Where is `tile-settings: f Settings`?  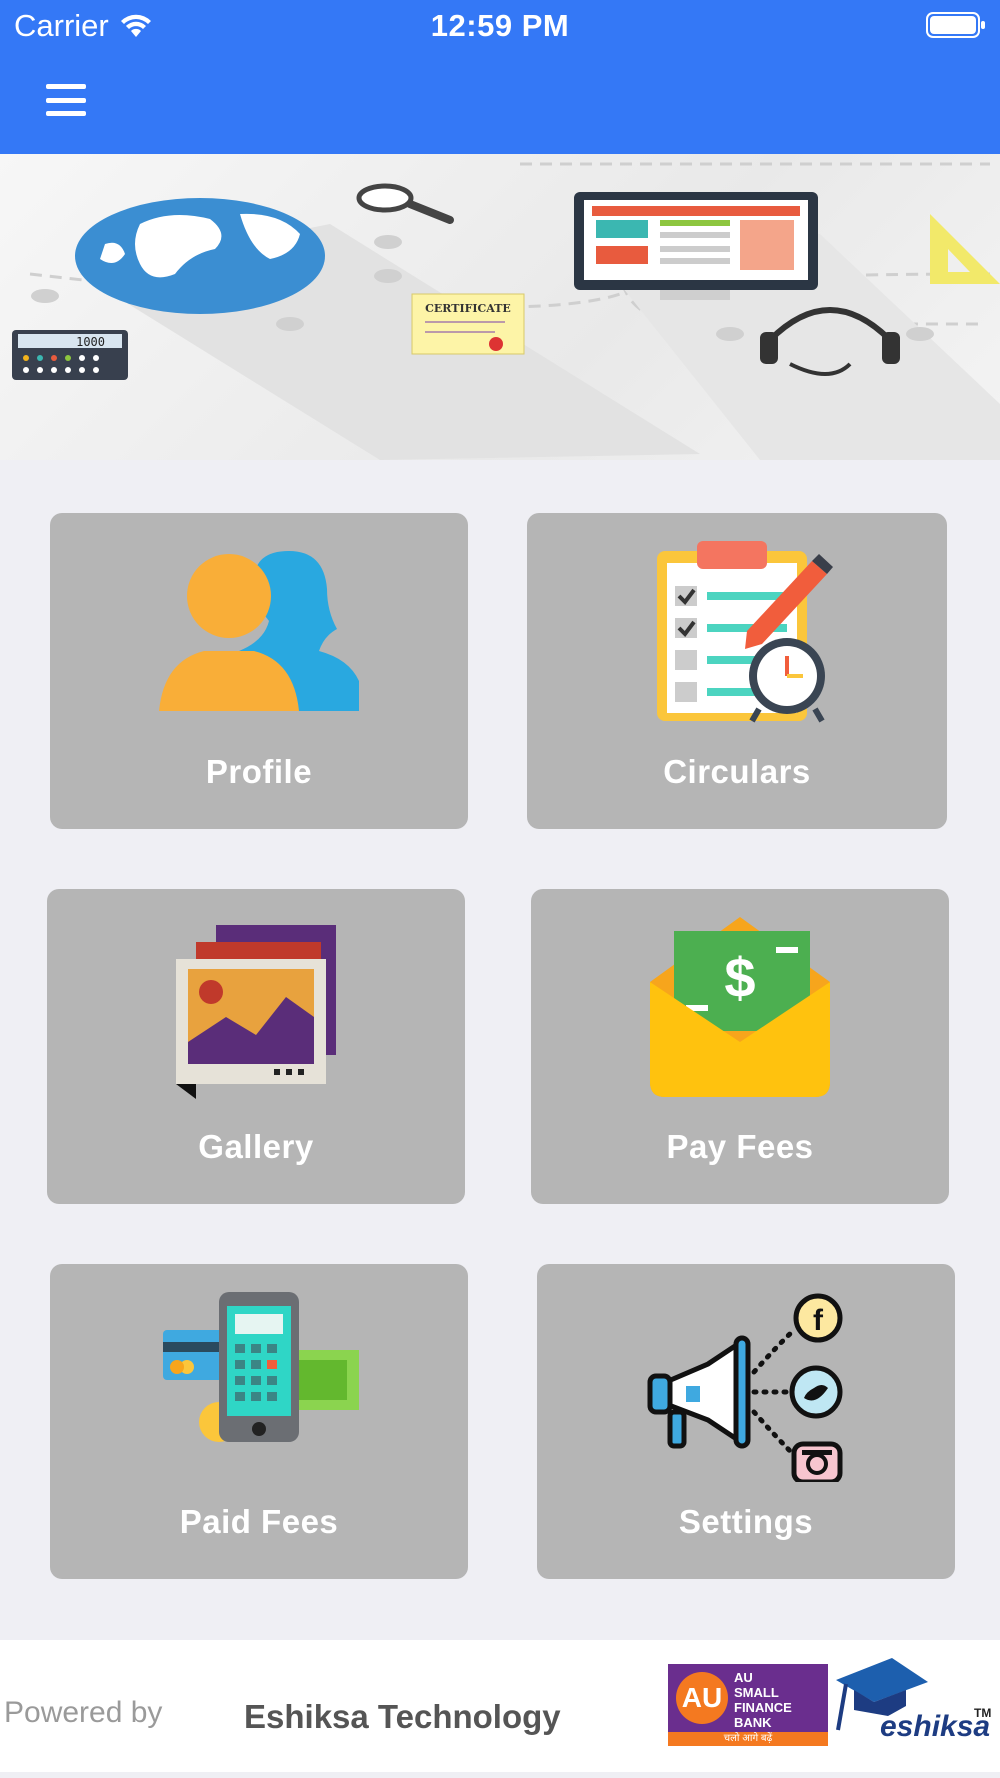 tile-settings: f Settings is located at coordinates (746, 1421).